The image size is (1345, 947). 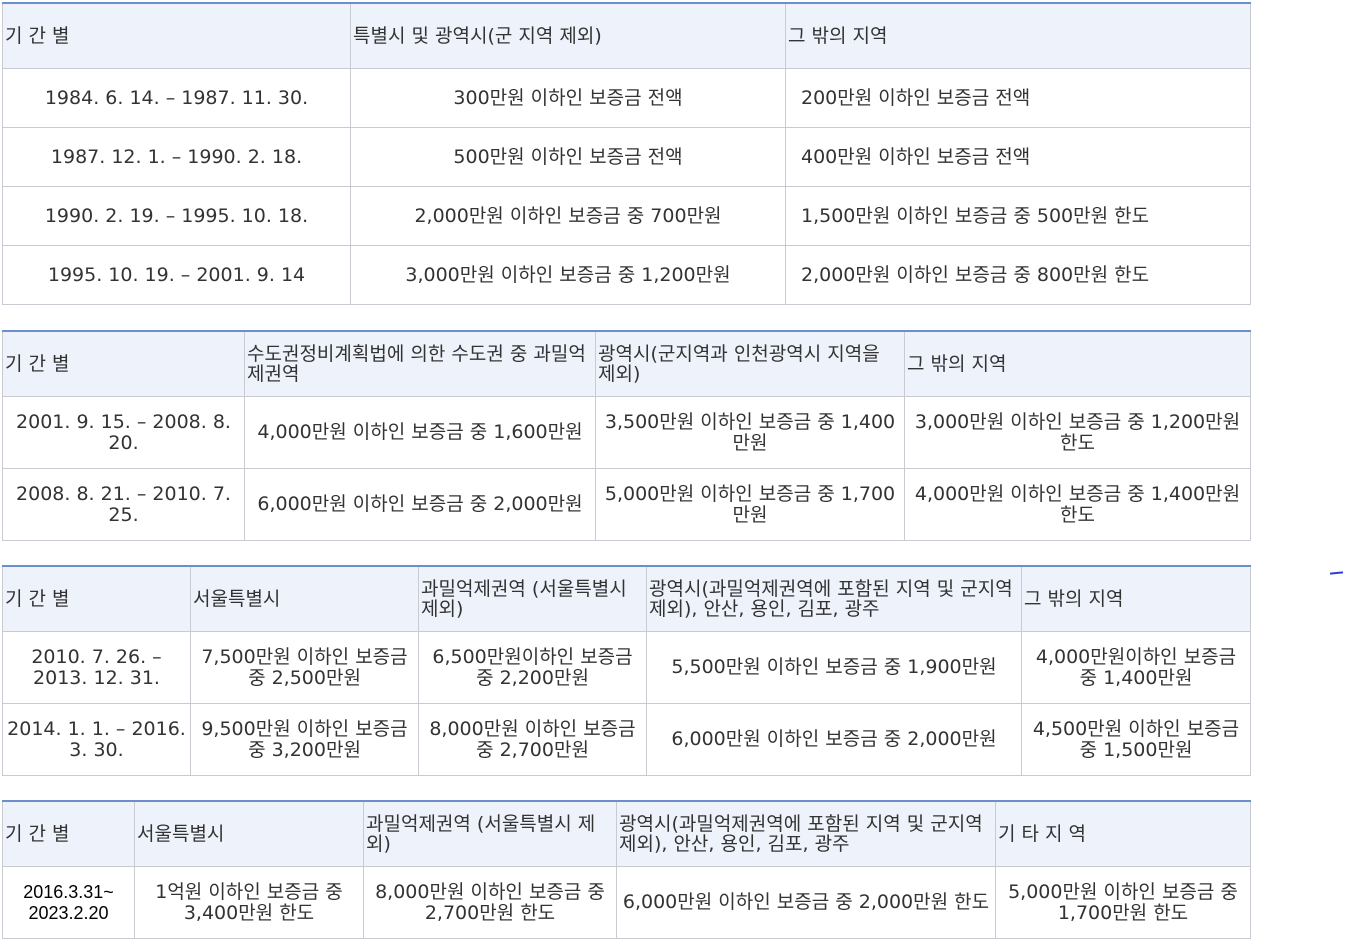 I want to click on cell-value: 1억원 이하인 보증금 중 3,400만원 한도, so click(x=249, y=902).